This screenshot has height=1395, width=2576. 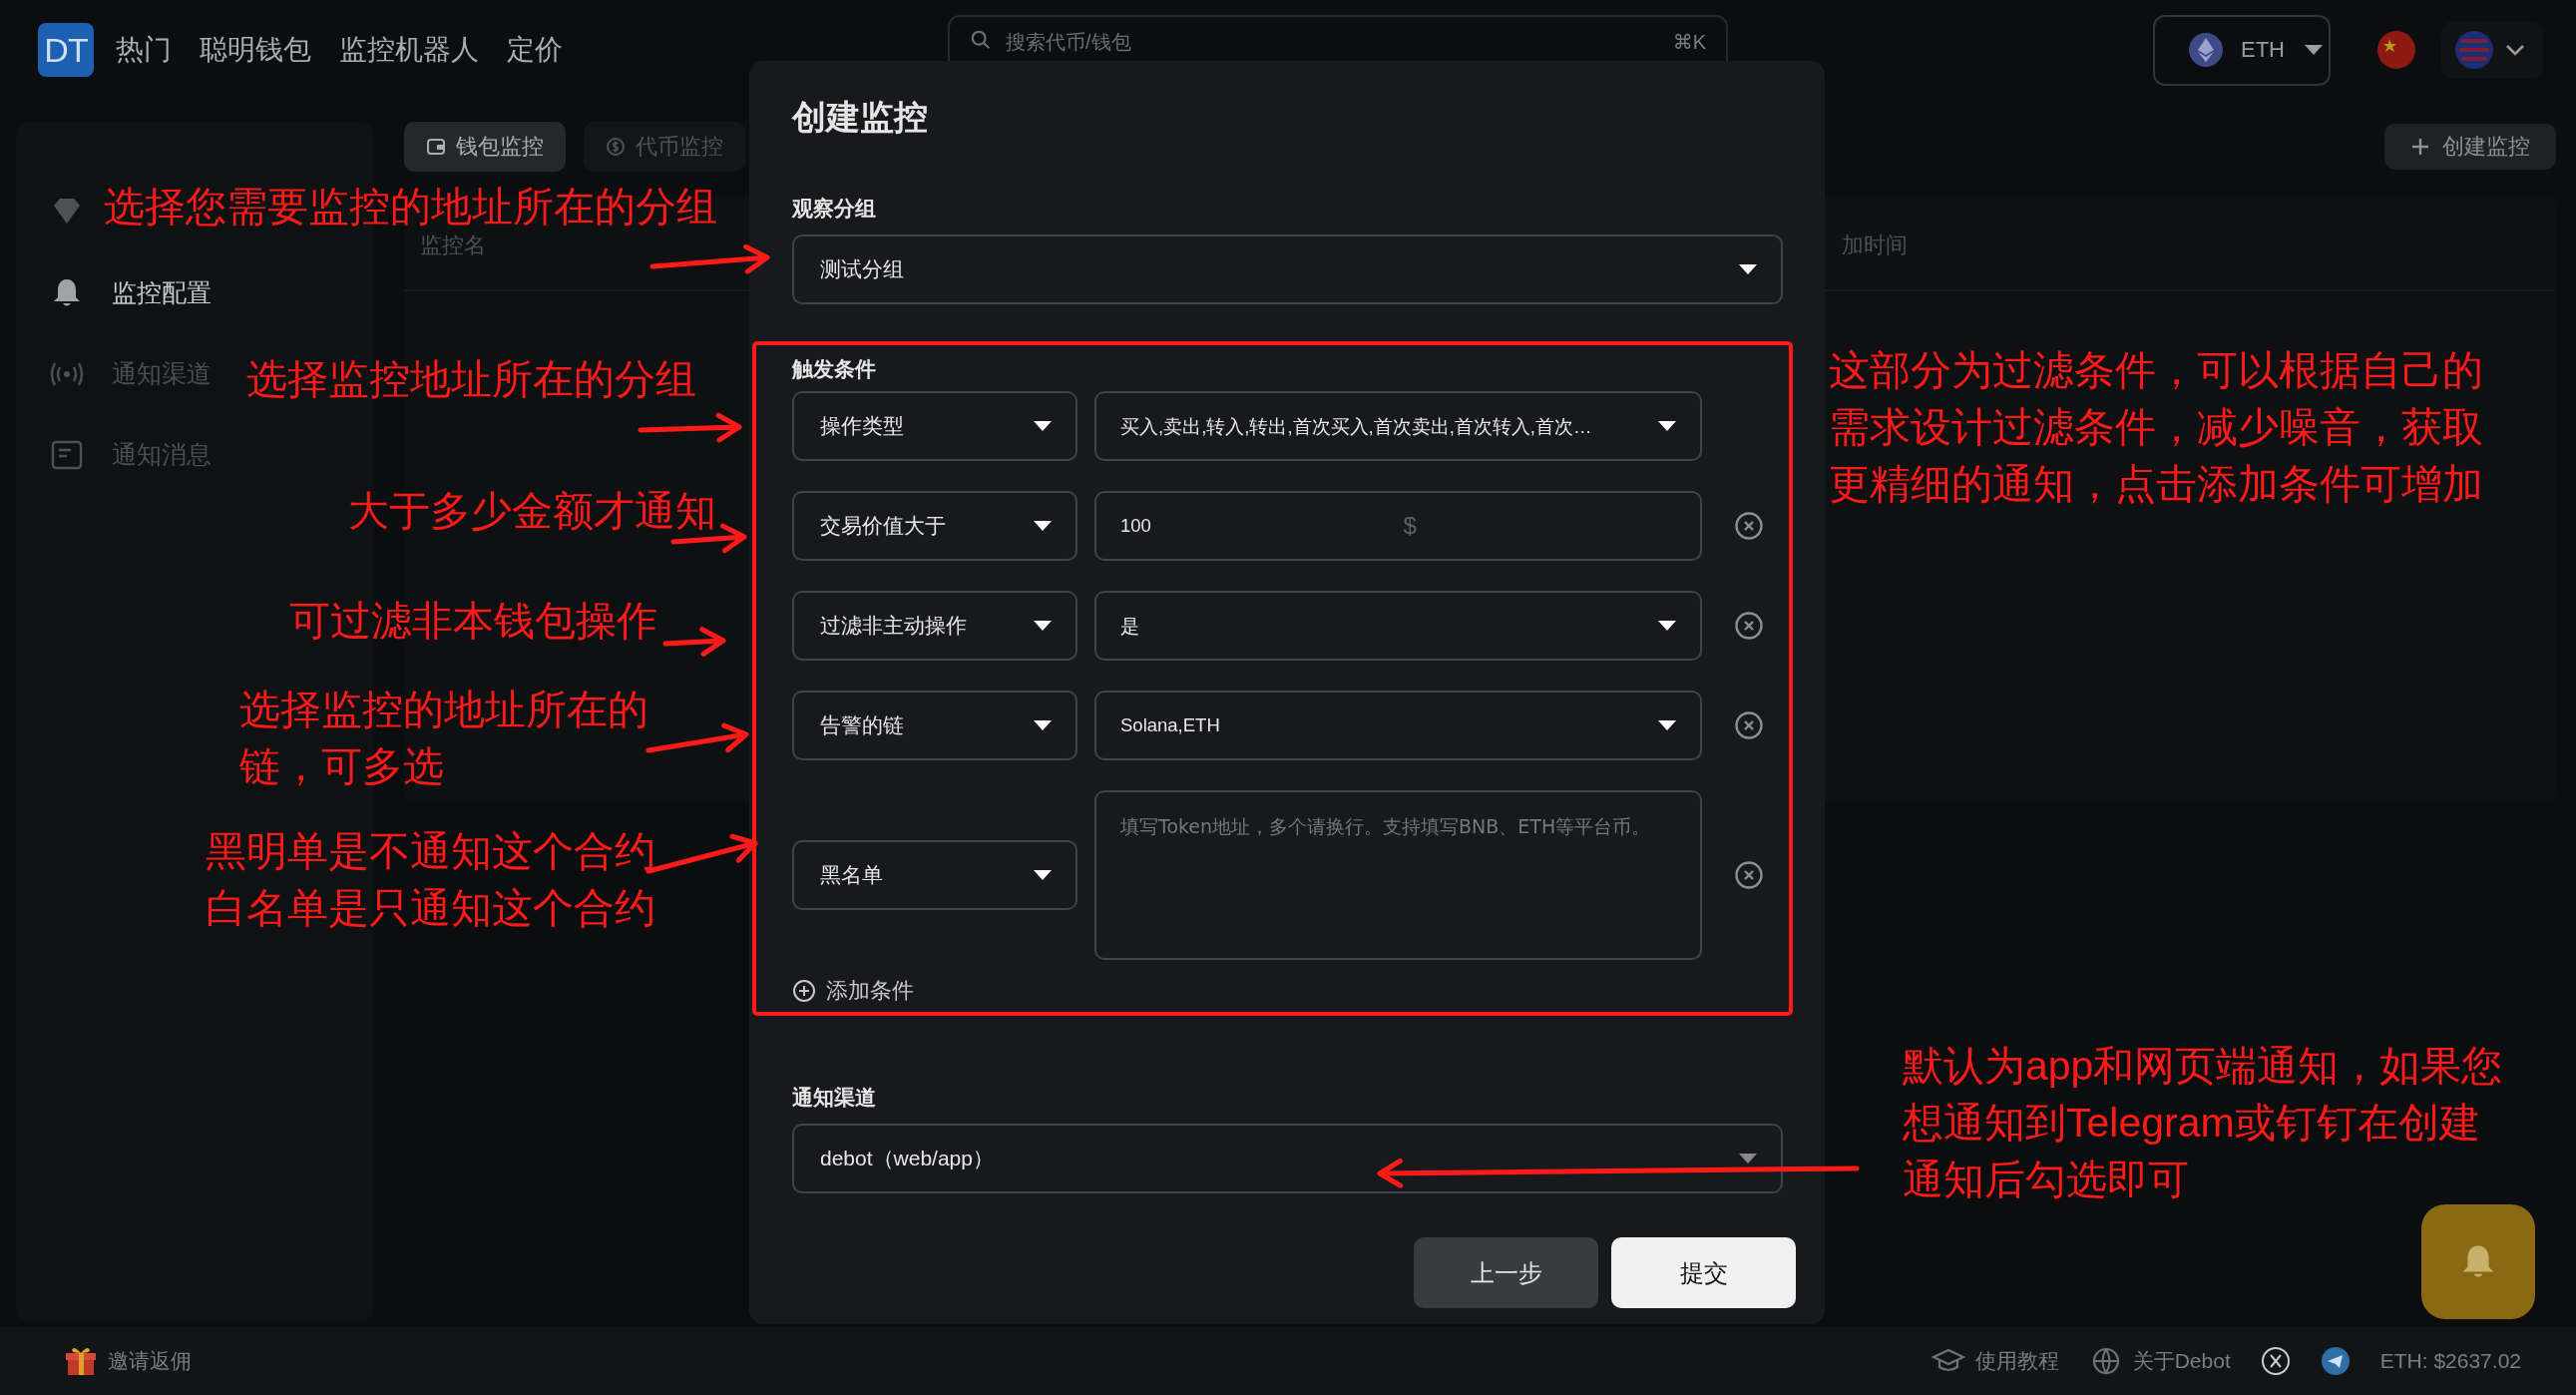 What do you see at coordinates (834, 369) in the screenshot?
I see `field-label: 触发条件` at bounding box center [834, 369].